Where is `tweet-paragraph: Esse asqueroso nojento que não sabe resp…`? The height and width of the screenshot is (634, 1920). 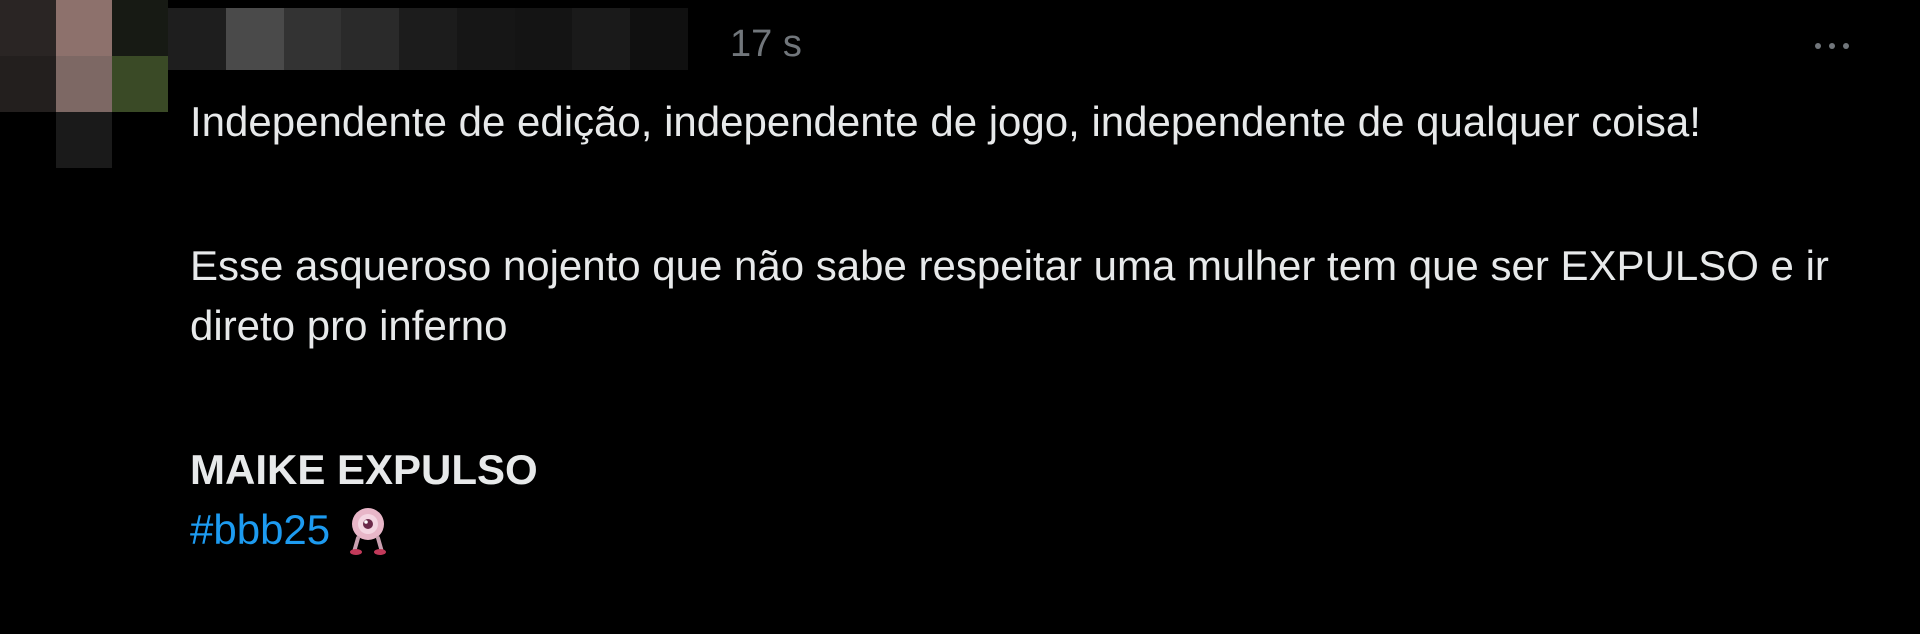
tweet-paragraph: Esse asqueroso nojento que não sabe resp… is located at coordinates (1009, 295).